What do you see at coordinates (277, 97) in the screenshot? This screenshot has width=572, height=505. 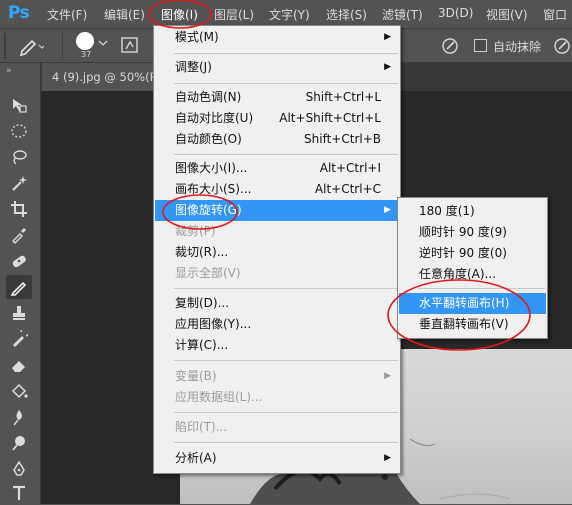 I see `menu-item-auto-tone: 自动色调(N) Shift+Ctrl+L` at bounding box center [277, 97].